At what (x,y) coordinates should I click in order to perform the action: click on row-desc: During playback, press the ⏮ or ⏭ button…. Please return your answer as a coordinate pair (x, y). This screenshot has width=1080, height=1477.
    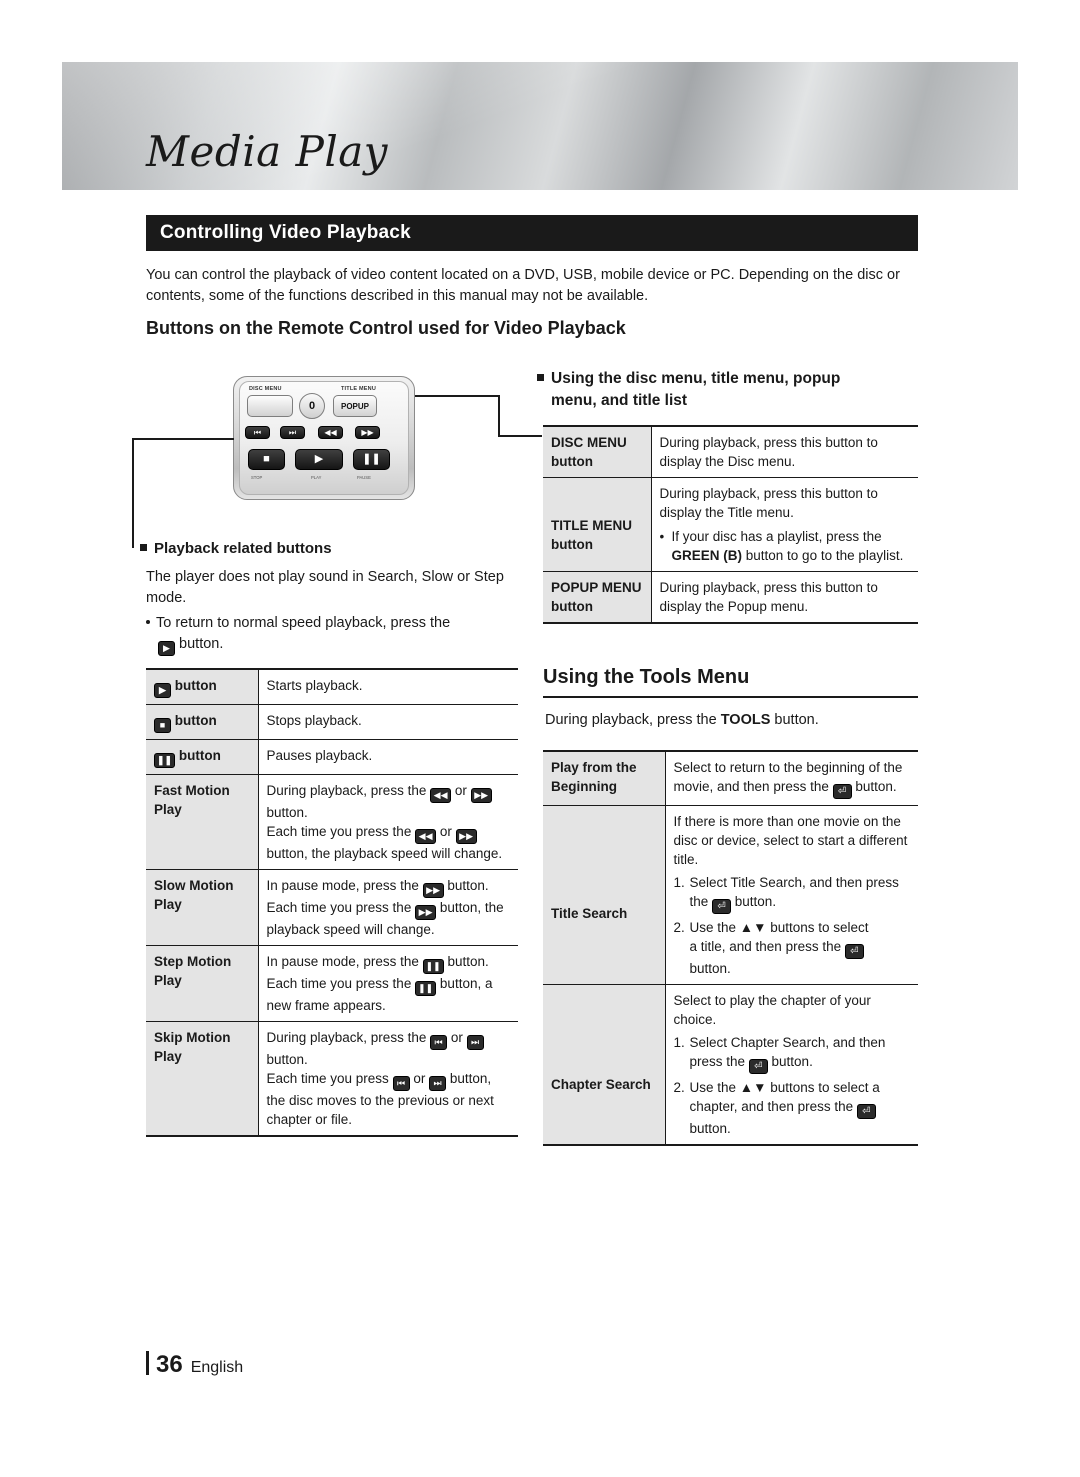
    Looking at the image, I should click on (388, 1079).